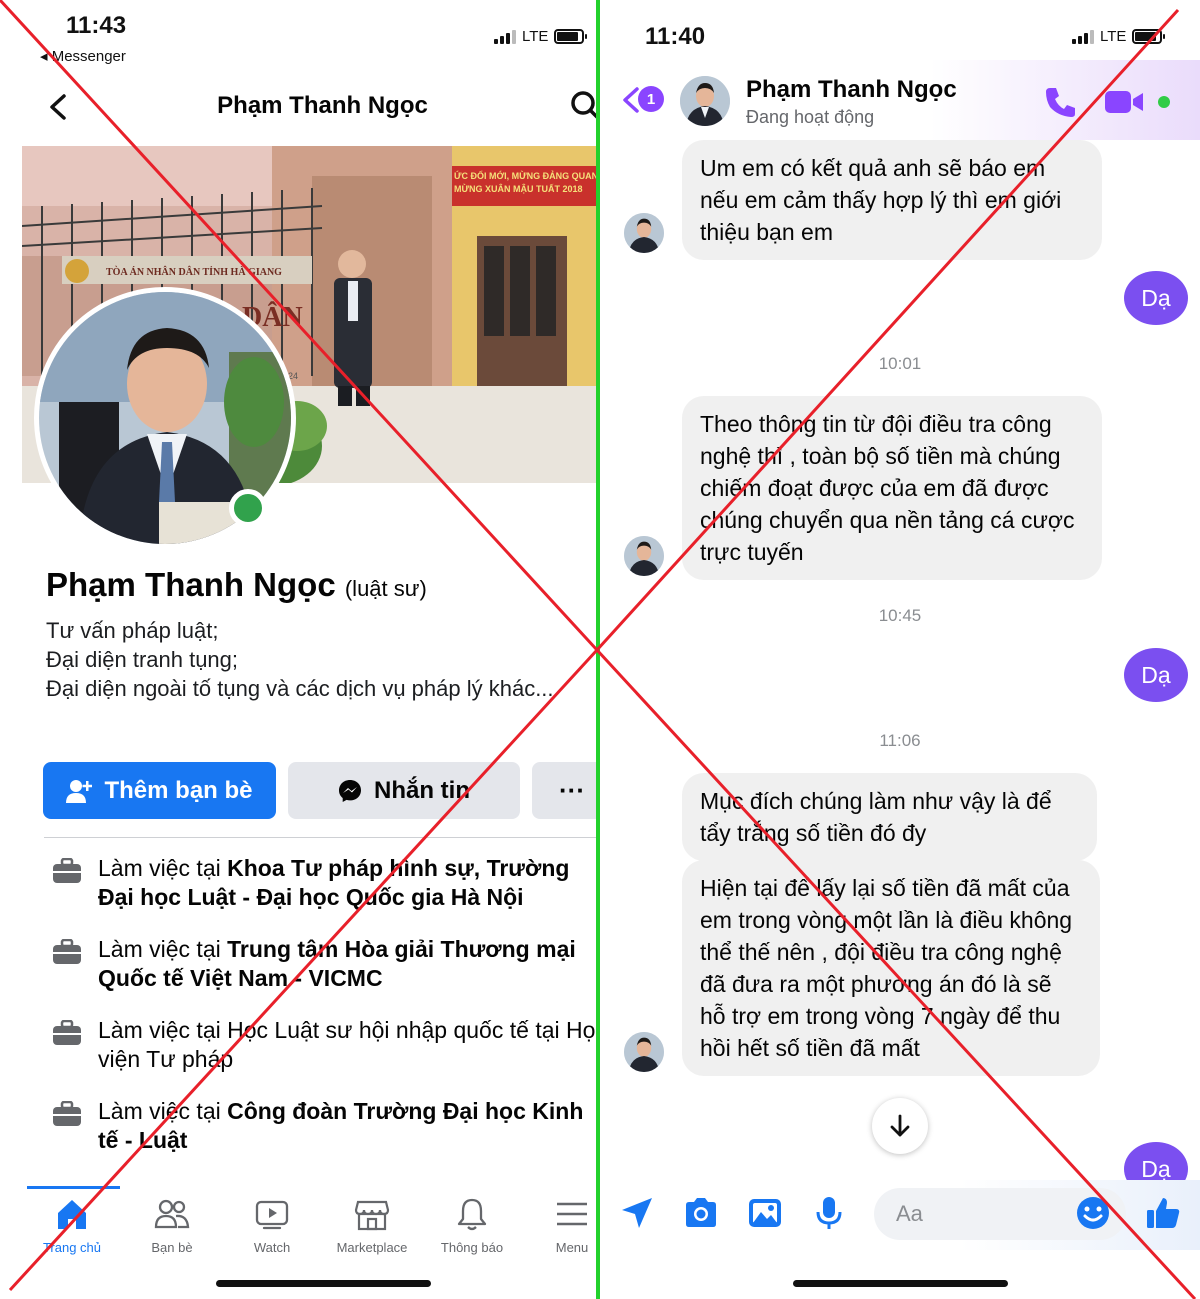 The height and width of the screenshot is (1299, 1200). What do you see at coordinates (851, 89) in the screenshot?
I see `contact-name: Phạm Thanh Ngọc` at bounding box center [851, 89].